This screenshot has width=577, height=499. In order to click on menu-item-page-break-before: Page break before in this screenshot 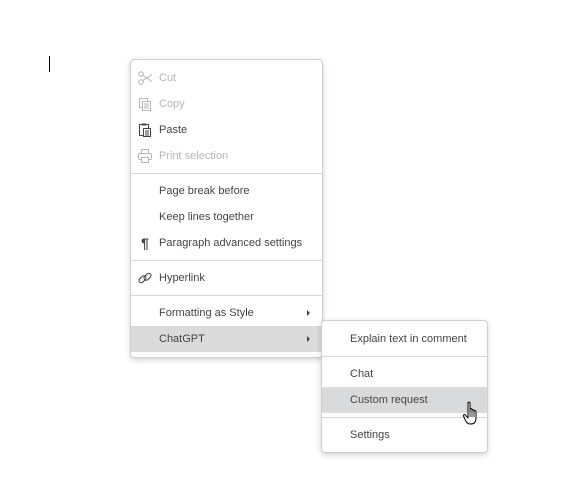, I will do `click(226, 191)`.